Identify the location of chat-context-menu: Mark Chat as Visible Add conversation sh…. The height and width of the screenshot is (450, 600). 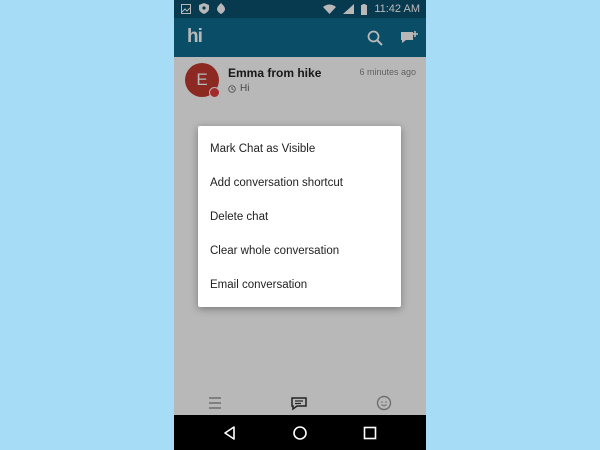
(299, 216).